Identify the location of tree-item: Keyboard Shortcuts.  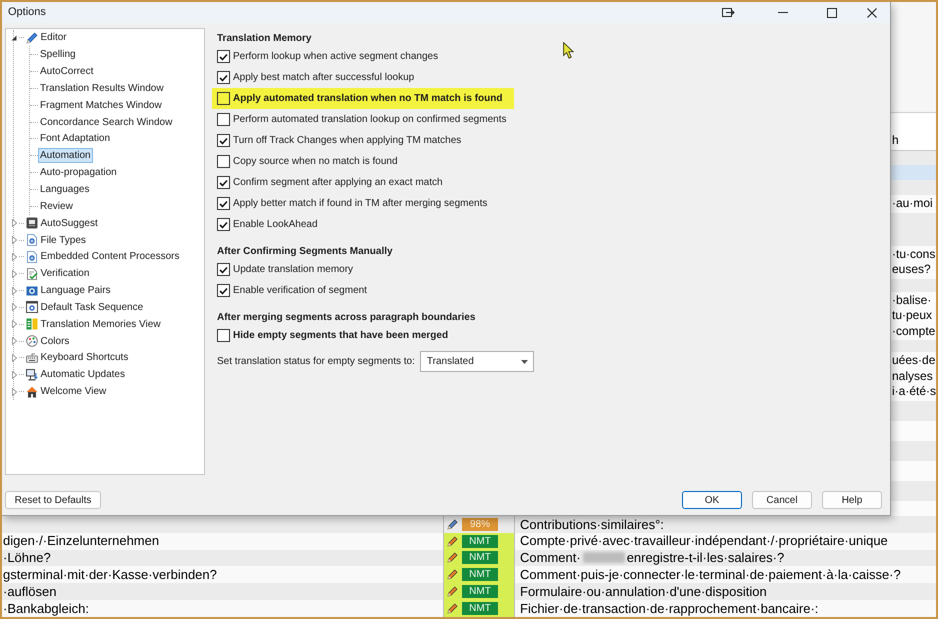
(84, 358).